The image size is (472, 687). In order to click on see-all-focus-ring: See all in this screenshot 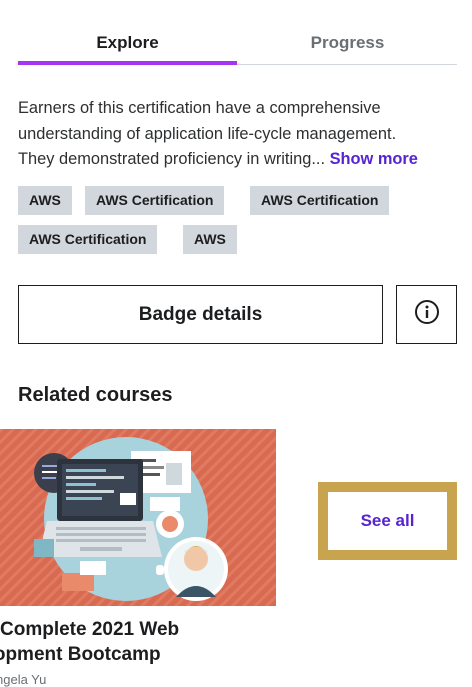, I will do `click(387, 521)`.